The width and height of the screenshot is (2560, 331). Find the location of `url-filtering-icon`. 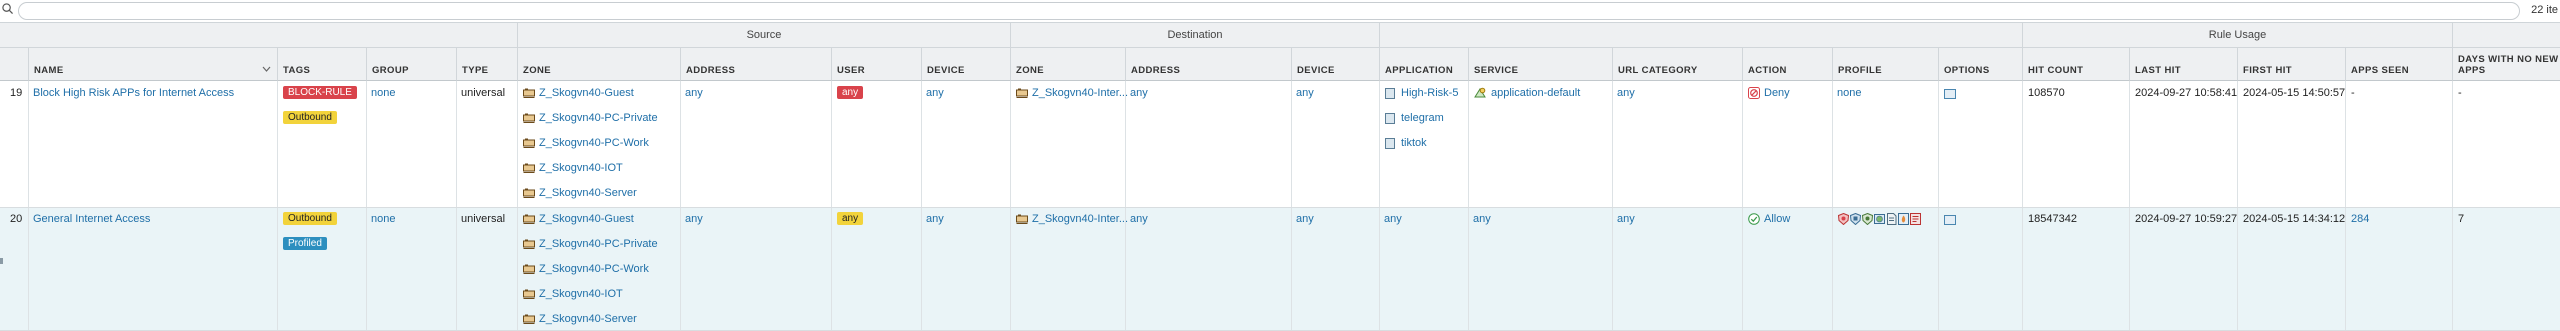

url-filtering-icon is located at coordinates (1879, 219).